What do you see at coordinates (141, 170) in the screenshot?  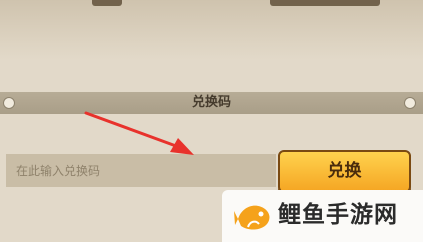 I see `redeem-code-input` at bounding box center [141, 170].